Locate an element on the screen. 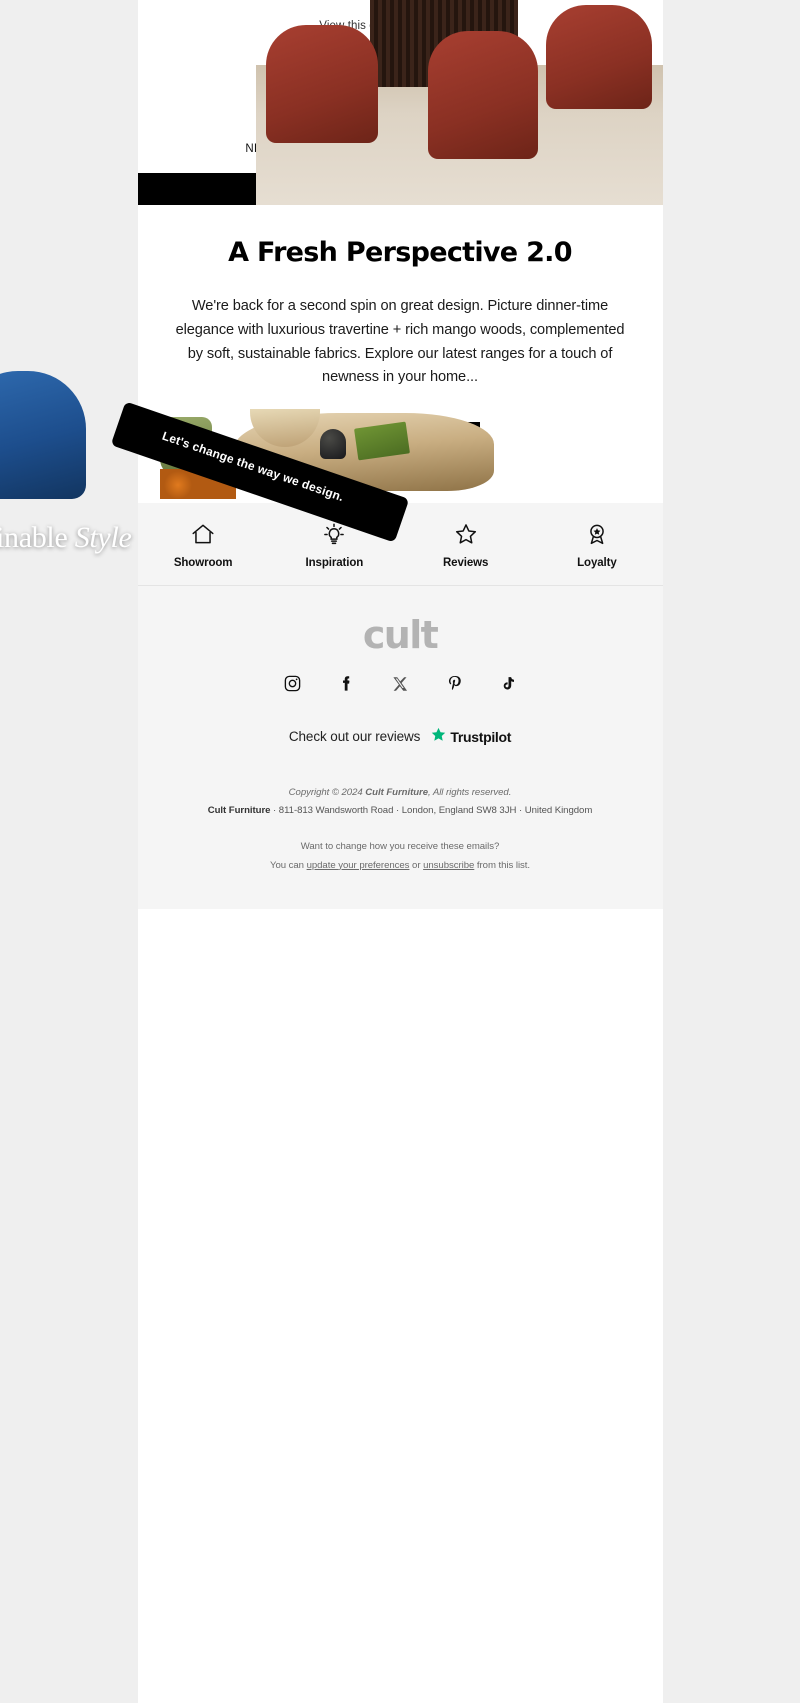 The width and height of the screenshot is (800, 1703). update-preferences-link: update your preferences is located at coordinates (358, 865).